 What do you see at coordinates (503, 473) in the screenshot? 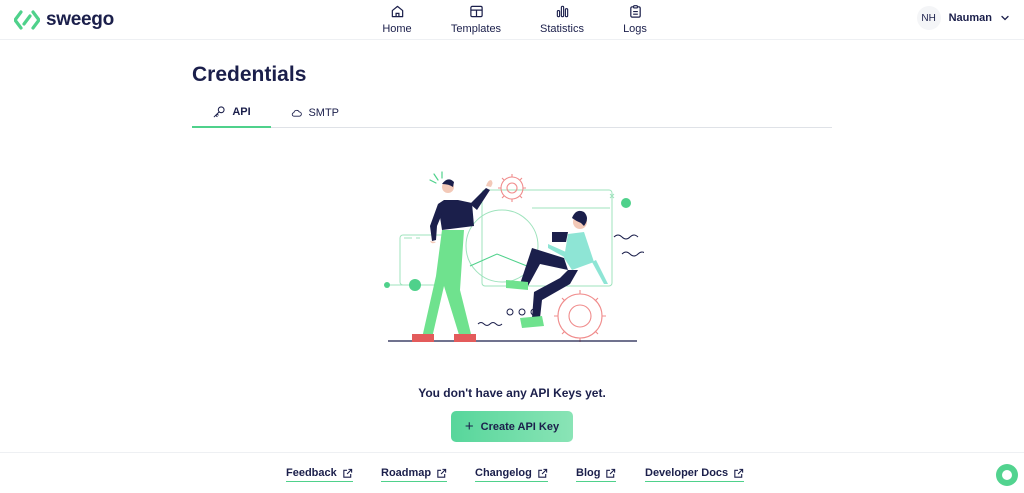
I see `footer-link-changelog-label: Changelog` at bounding box center [503, 473].